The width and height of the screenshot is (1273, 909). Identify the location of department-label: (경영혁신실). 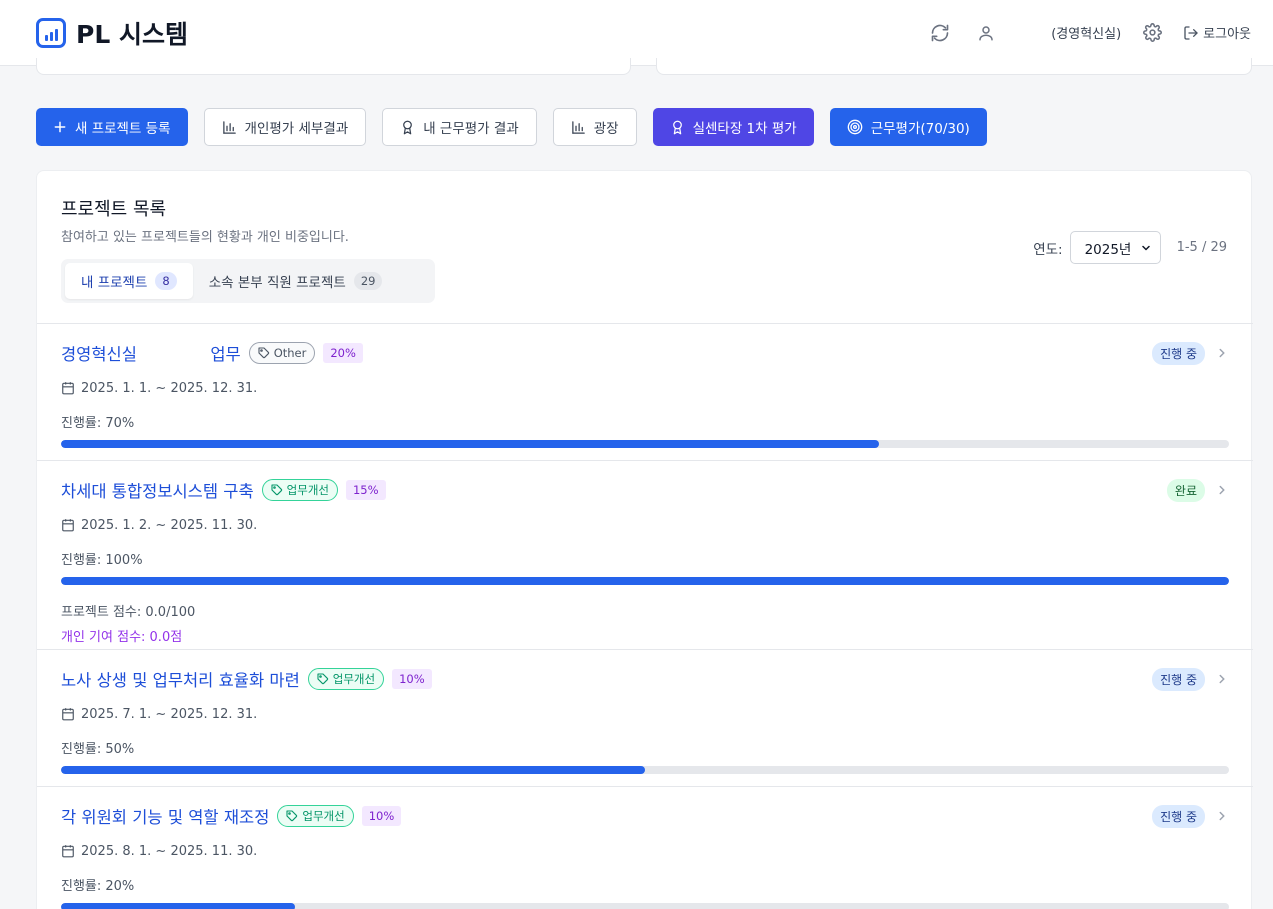
(1086, 34).